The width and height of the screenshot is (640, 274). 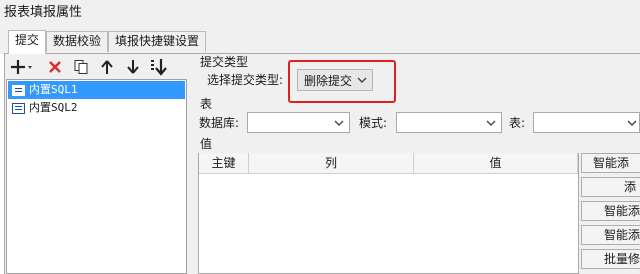 What do you see at coordinates (331, 163) in the screenshot?
I see `column-header-column: 列` at bounding box center [331, 163].